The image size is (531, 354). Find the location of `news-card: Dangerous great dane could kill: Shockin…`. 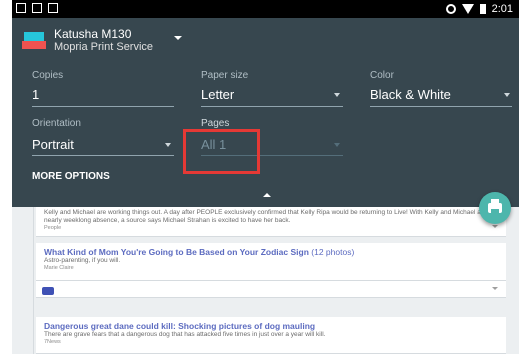

news-card: Dangerous great dane could kill: Shockin… is located at coordinates (271, 335).